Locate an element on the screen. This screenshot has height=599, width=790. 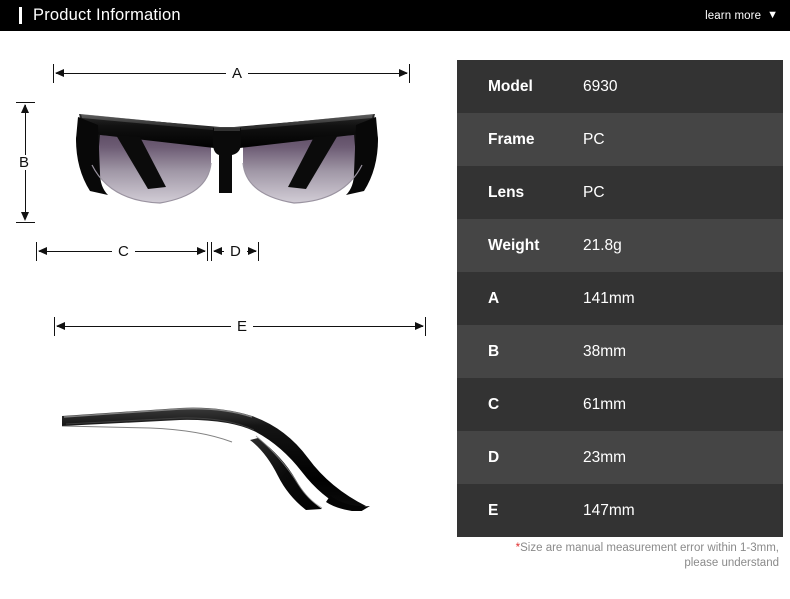
spec-value: 141mm is located at coordinates (609, 298).